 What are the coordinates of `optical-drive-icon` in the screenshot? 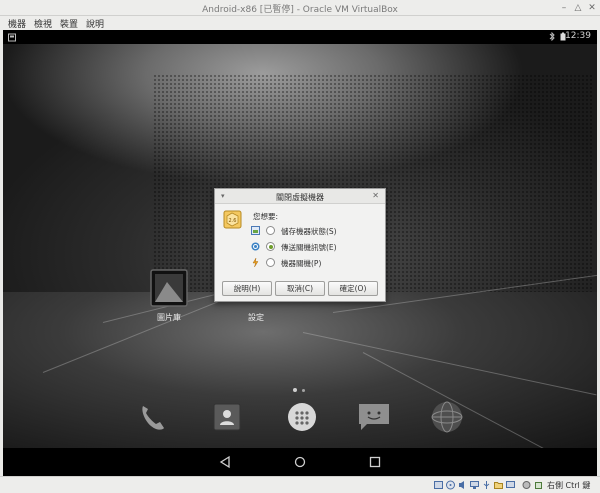 It's located at (450, 485).